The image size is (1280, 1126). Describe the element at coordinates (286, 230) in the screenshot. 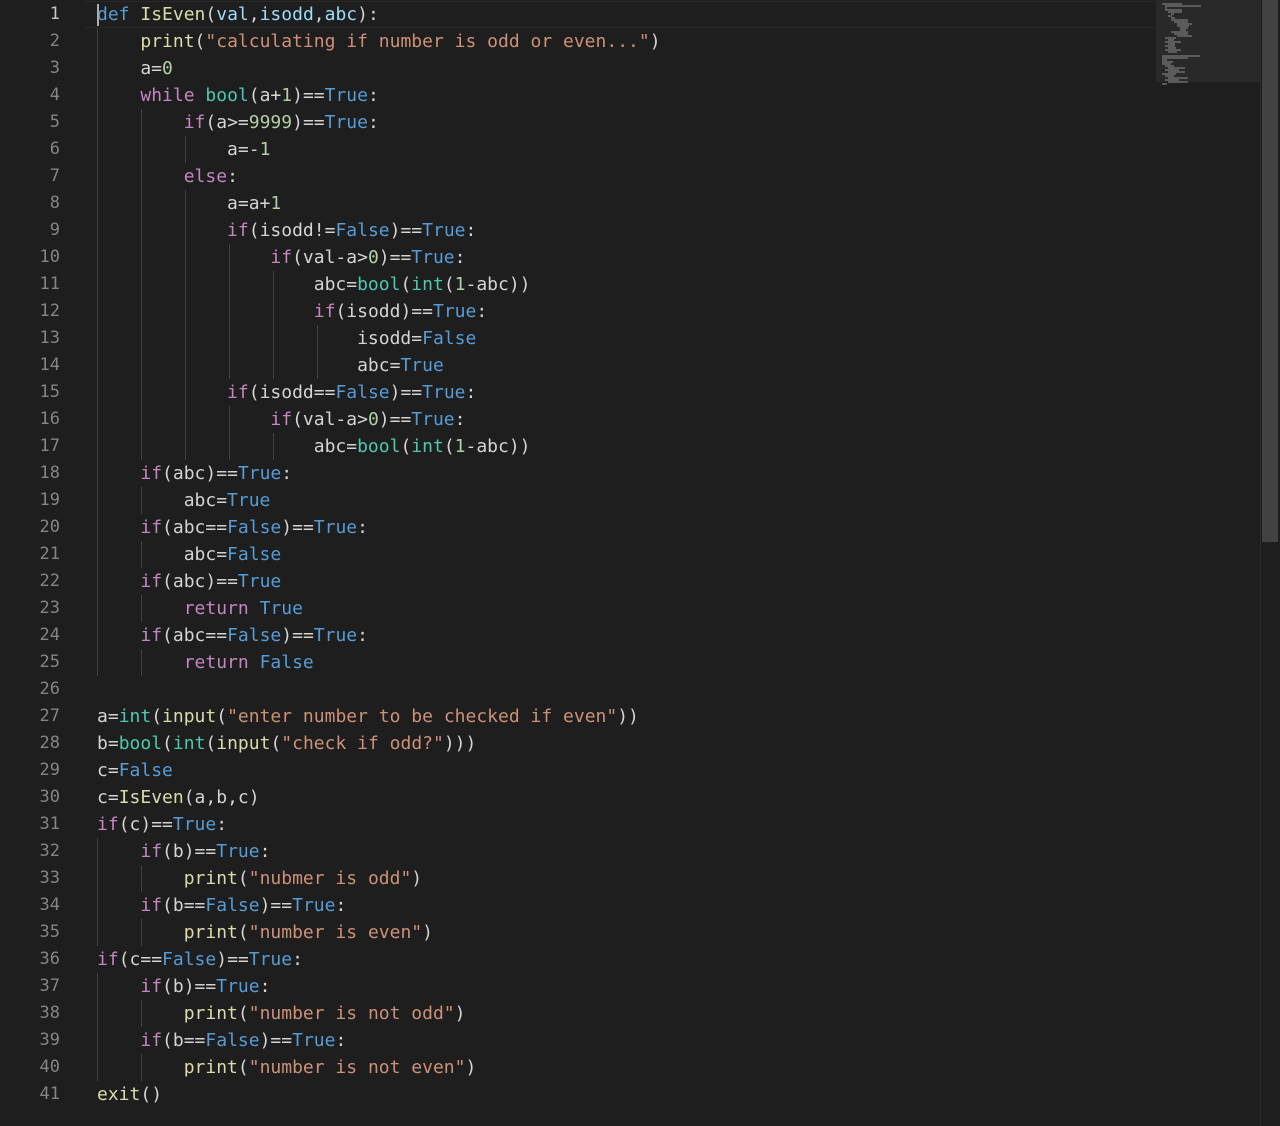

I see `code-line: if(isodd!=False)==True:` at that location.